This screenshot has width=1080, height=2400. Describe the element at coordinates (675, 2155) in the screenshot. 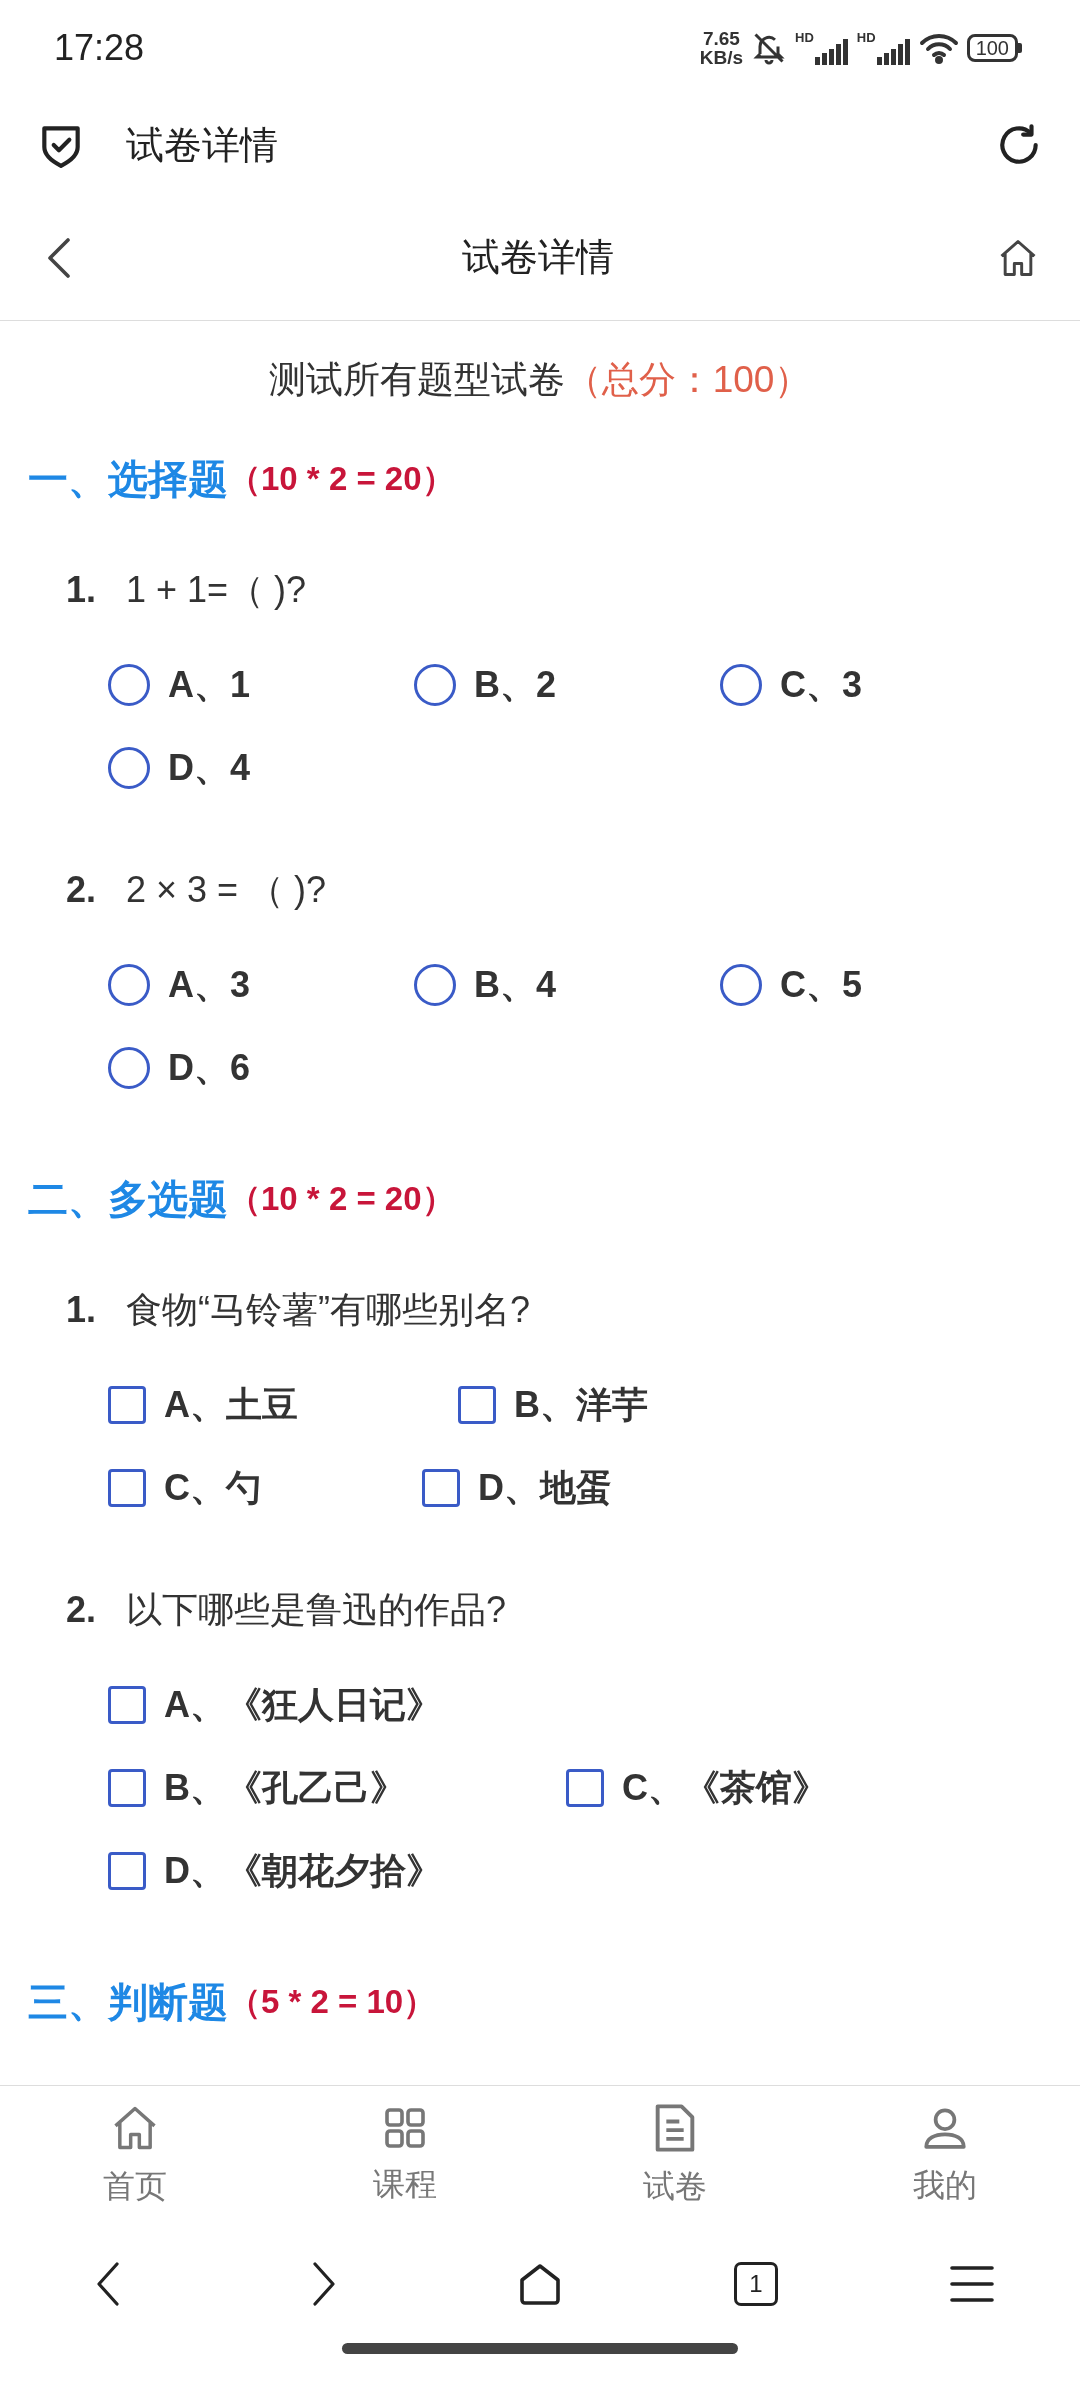

I see `tab-bar-item: 试卷` at that location.